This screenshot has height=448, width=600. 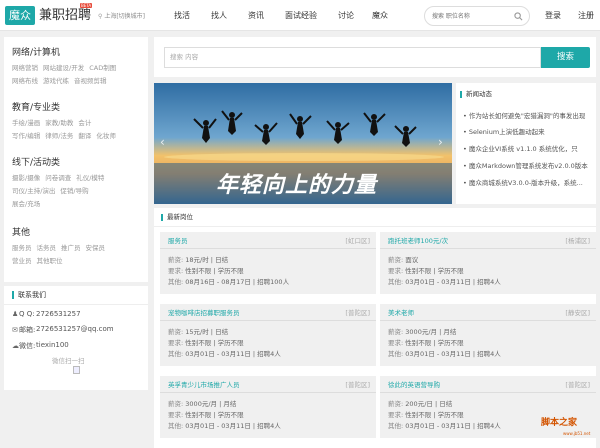 I want to click on job-area: [普陀区], so click(x=577, y=385).